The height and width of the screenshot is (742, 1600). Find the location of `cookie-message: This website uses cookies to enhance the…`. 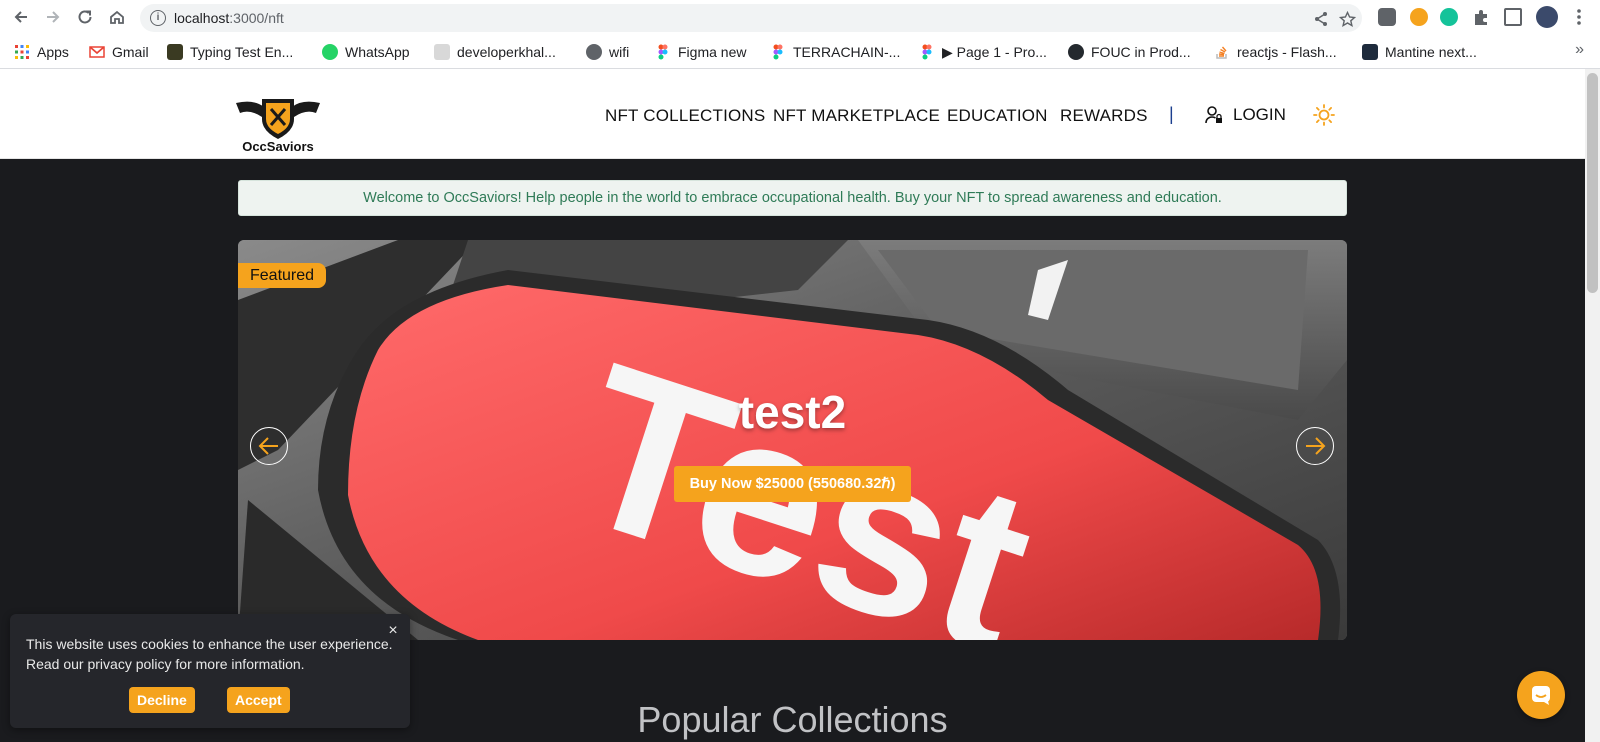

cookie-message: This website uses cookies to enhance the… is located at coordinates (209, 654).